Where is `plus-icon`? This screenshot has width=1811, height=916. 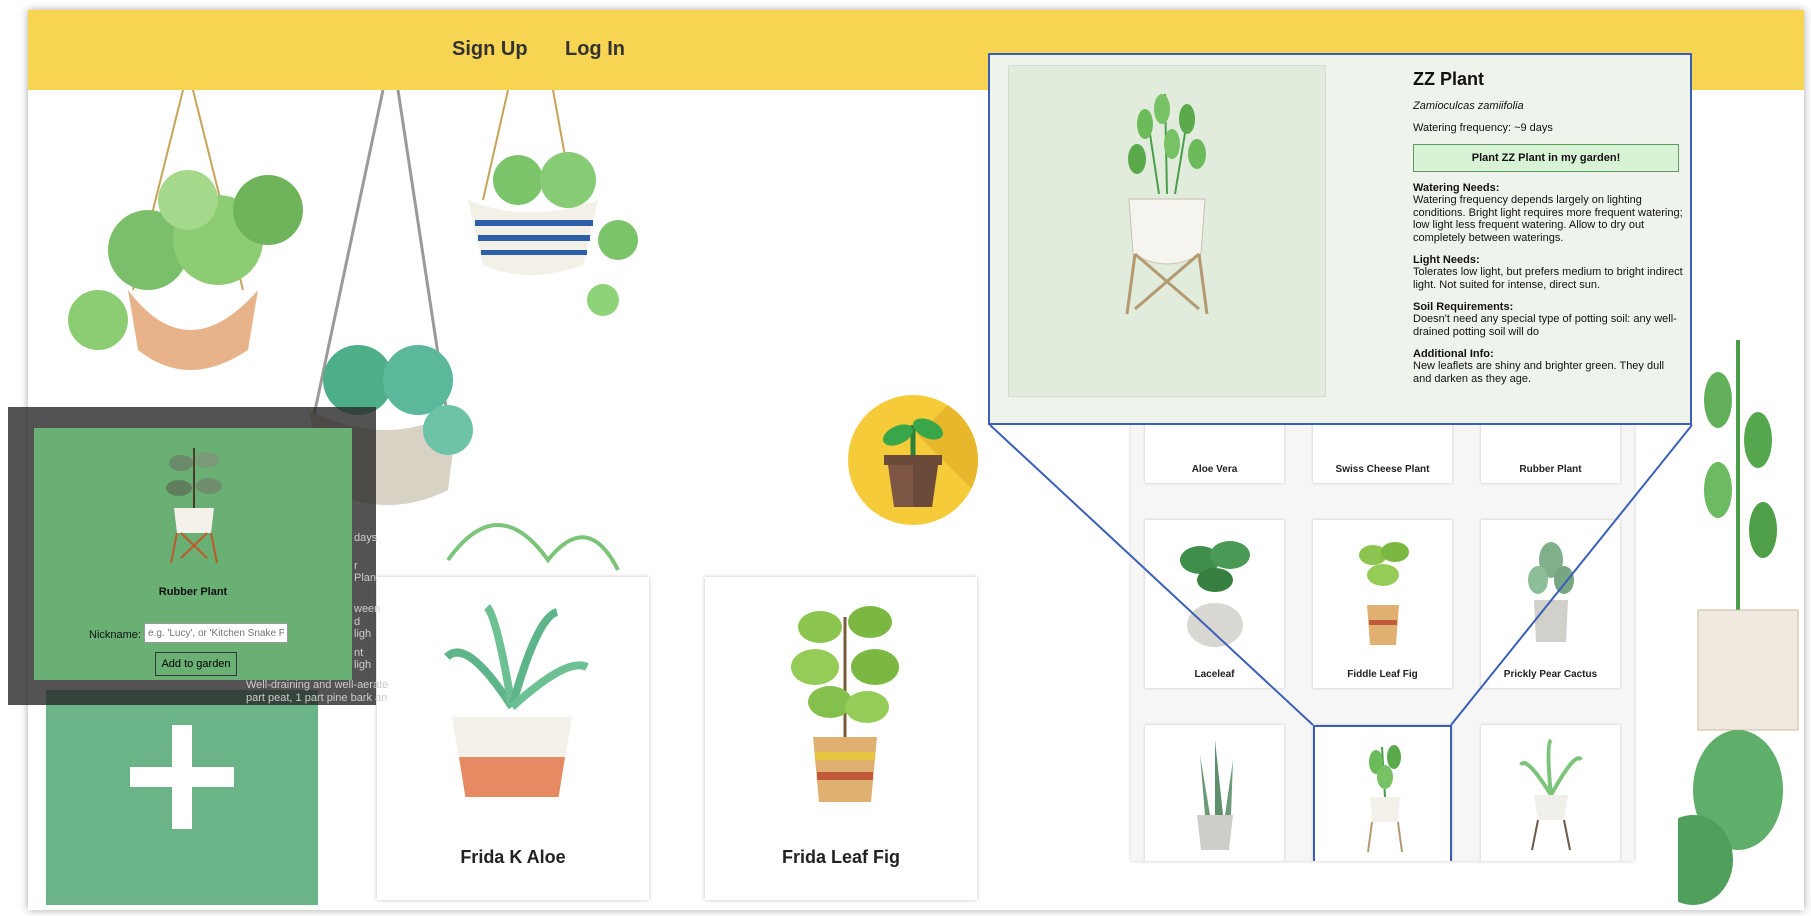 plus-icon is located at coordinates (182, 777).